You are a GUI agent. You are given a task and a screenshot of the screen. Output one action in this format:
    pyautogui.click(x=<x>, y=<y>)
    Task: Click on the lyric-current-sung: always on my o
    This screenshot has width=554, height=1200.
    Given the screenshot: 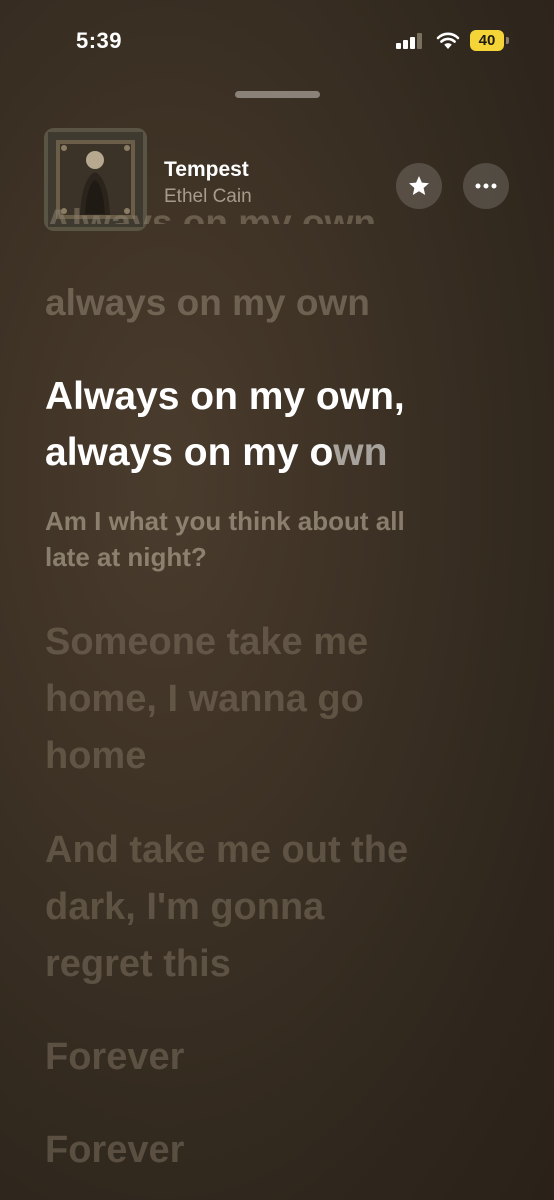 What is the action you would take?
    pyautogui.click(x=189, y=452)
    